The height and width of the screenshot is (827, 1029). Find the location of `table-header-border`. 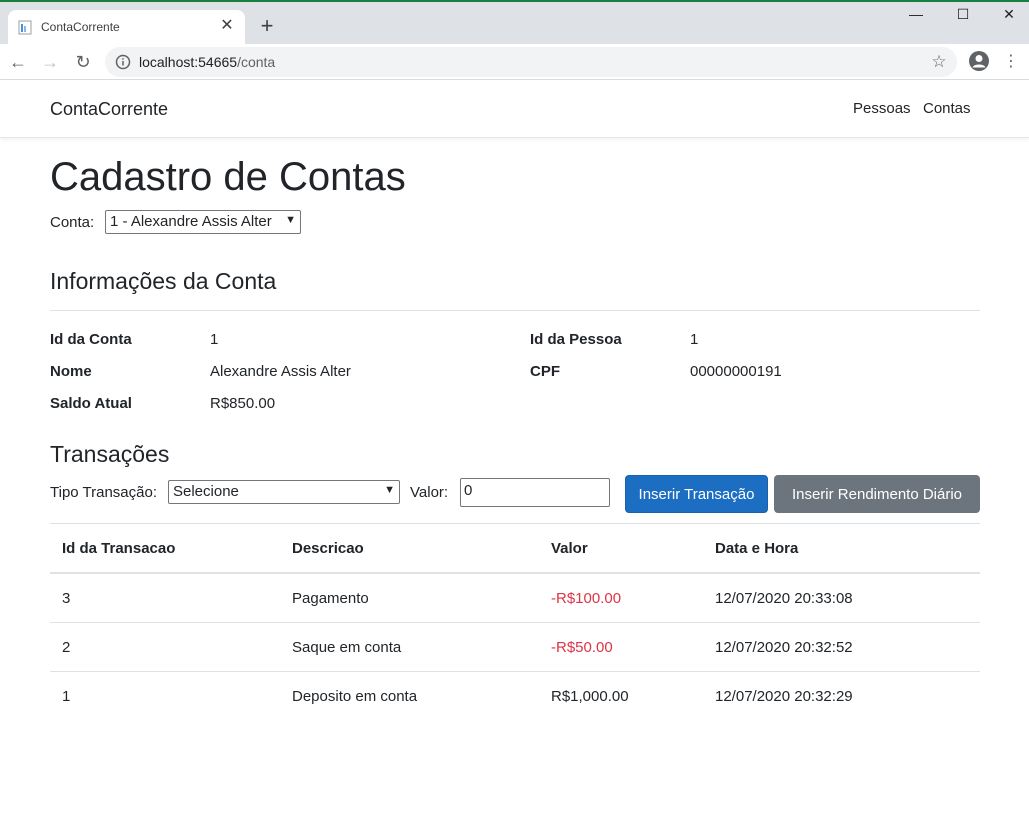

table-header-border is located at coordinates (515, 573).